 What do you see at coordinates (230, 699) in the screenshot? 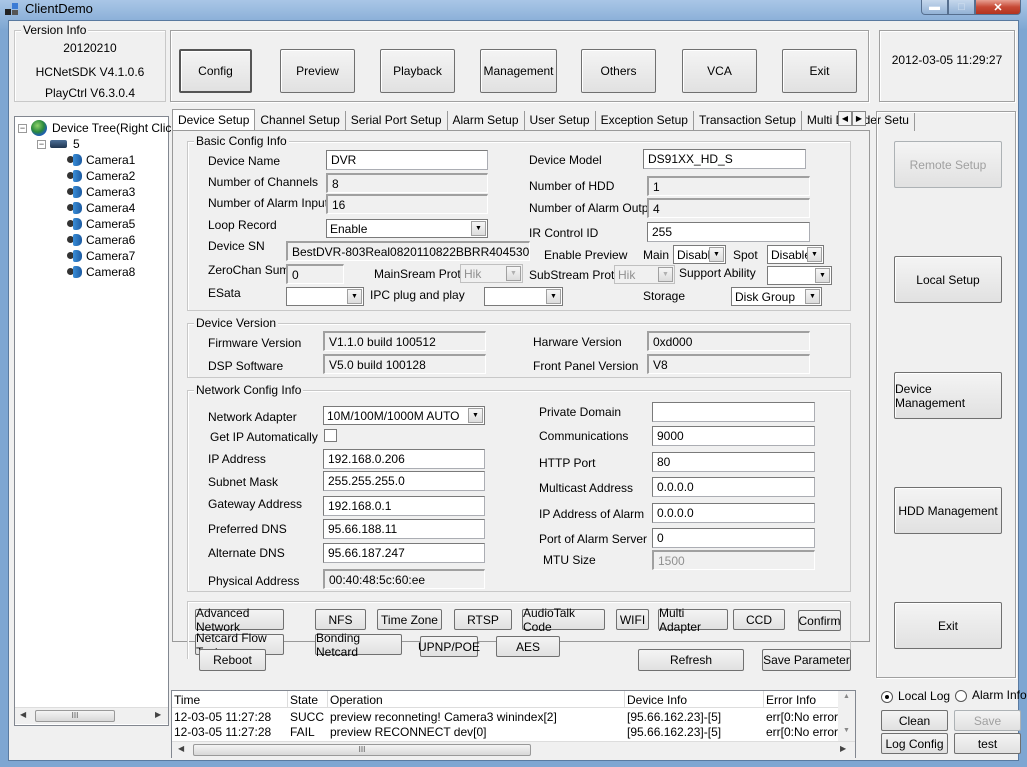
I see `log-column-header: Time` at bounding box center [230, 699].